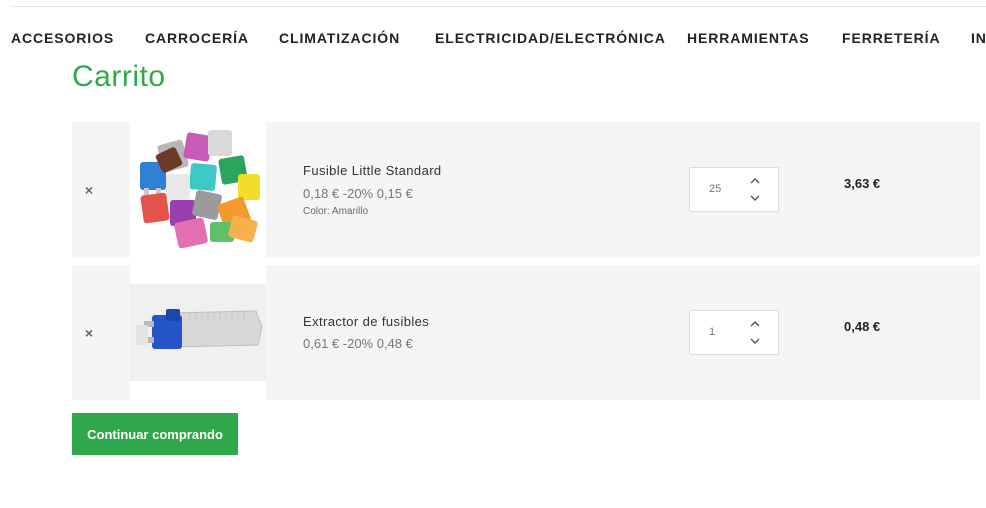 The width and height of the screenshot is (986, 508). What do you see at coordinates (366, 321) in the screenshot?
I see `product-name: Extractor de fusibles` at bounding box center [366, 321].